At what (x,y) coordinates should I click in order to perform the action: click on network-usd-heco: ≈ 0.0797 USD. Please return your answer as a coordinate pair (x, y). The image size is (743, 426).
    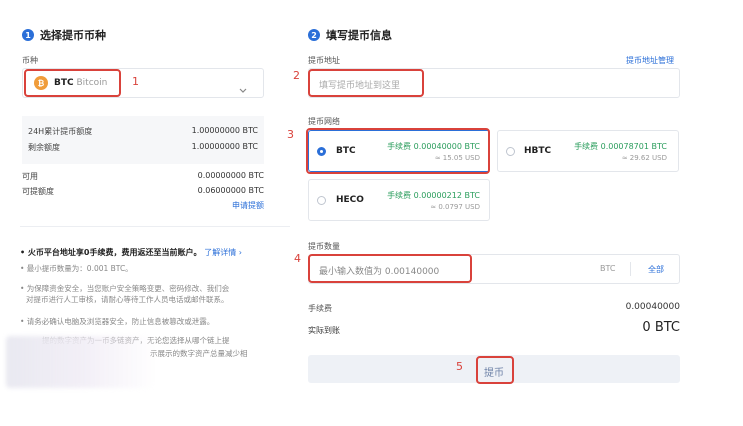
    Looking at the image, I should click on (455, 207).